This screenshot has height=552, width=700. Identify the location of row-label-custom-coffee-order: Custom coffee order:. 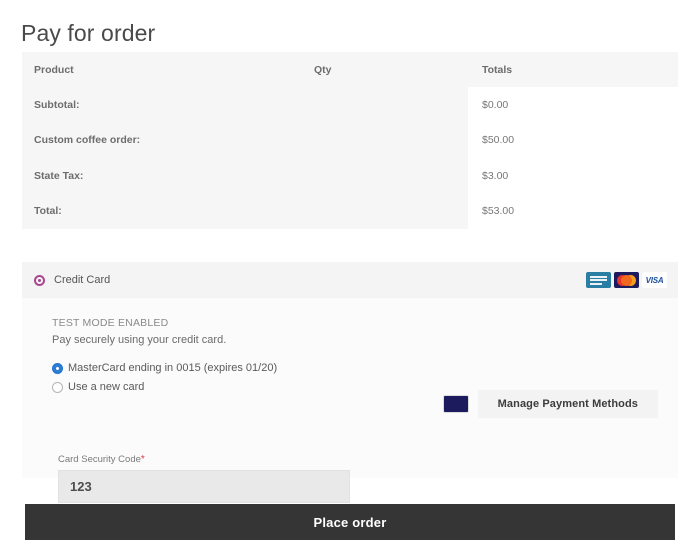
(162, 140).